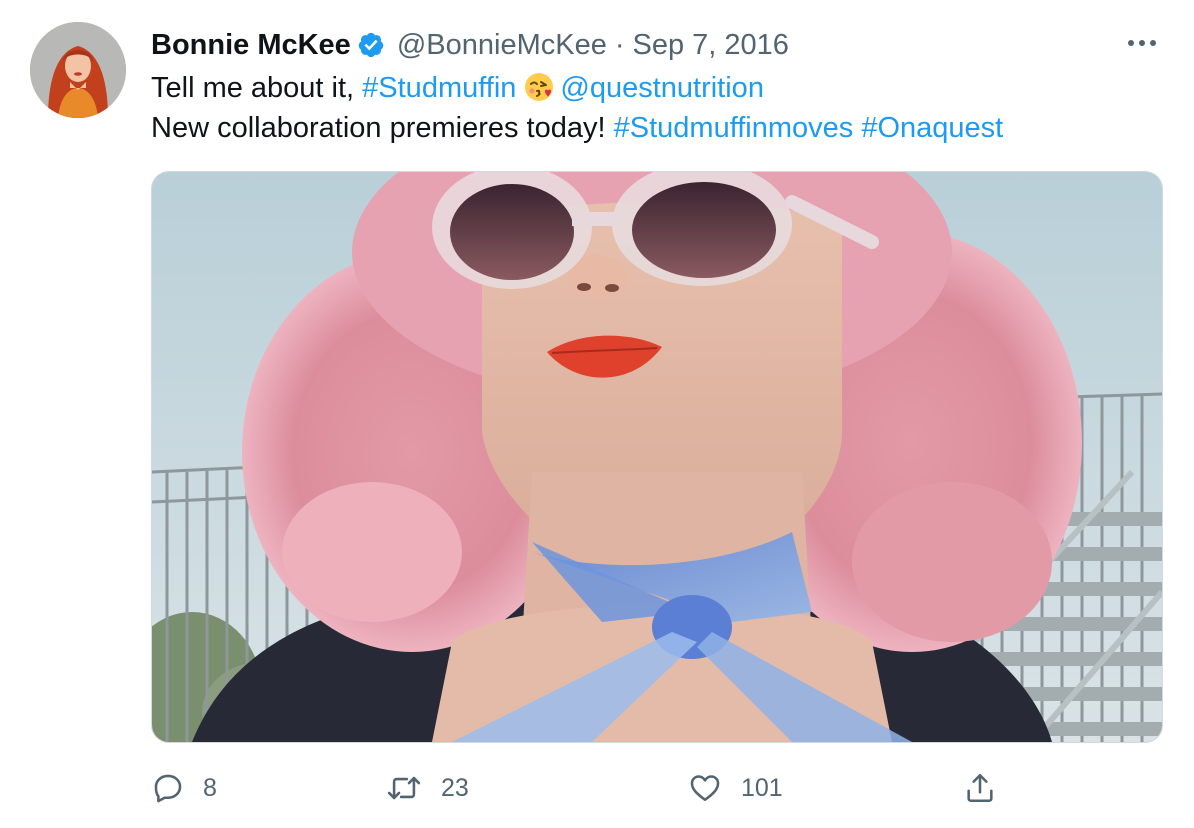  I want to click on verified-badge-icon, so click(371, 45).